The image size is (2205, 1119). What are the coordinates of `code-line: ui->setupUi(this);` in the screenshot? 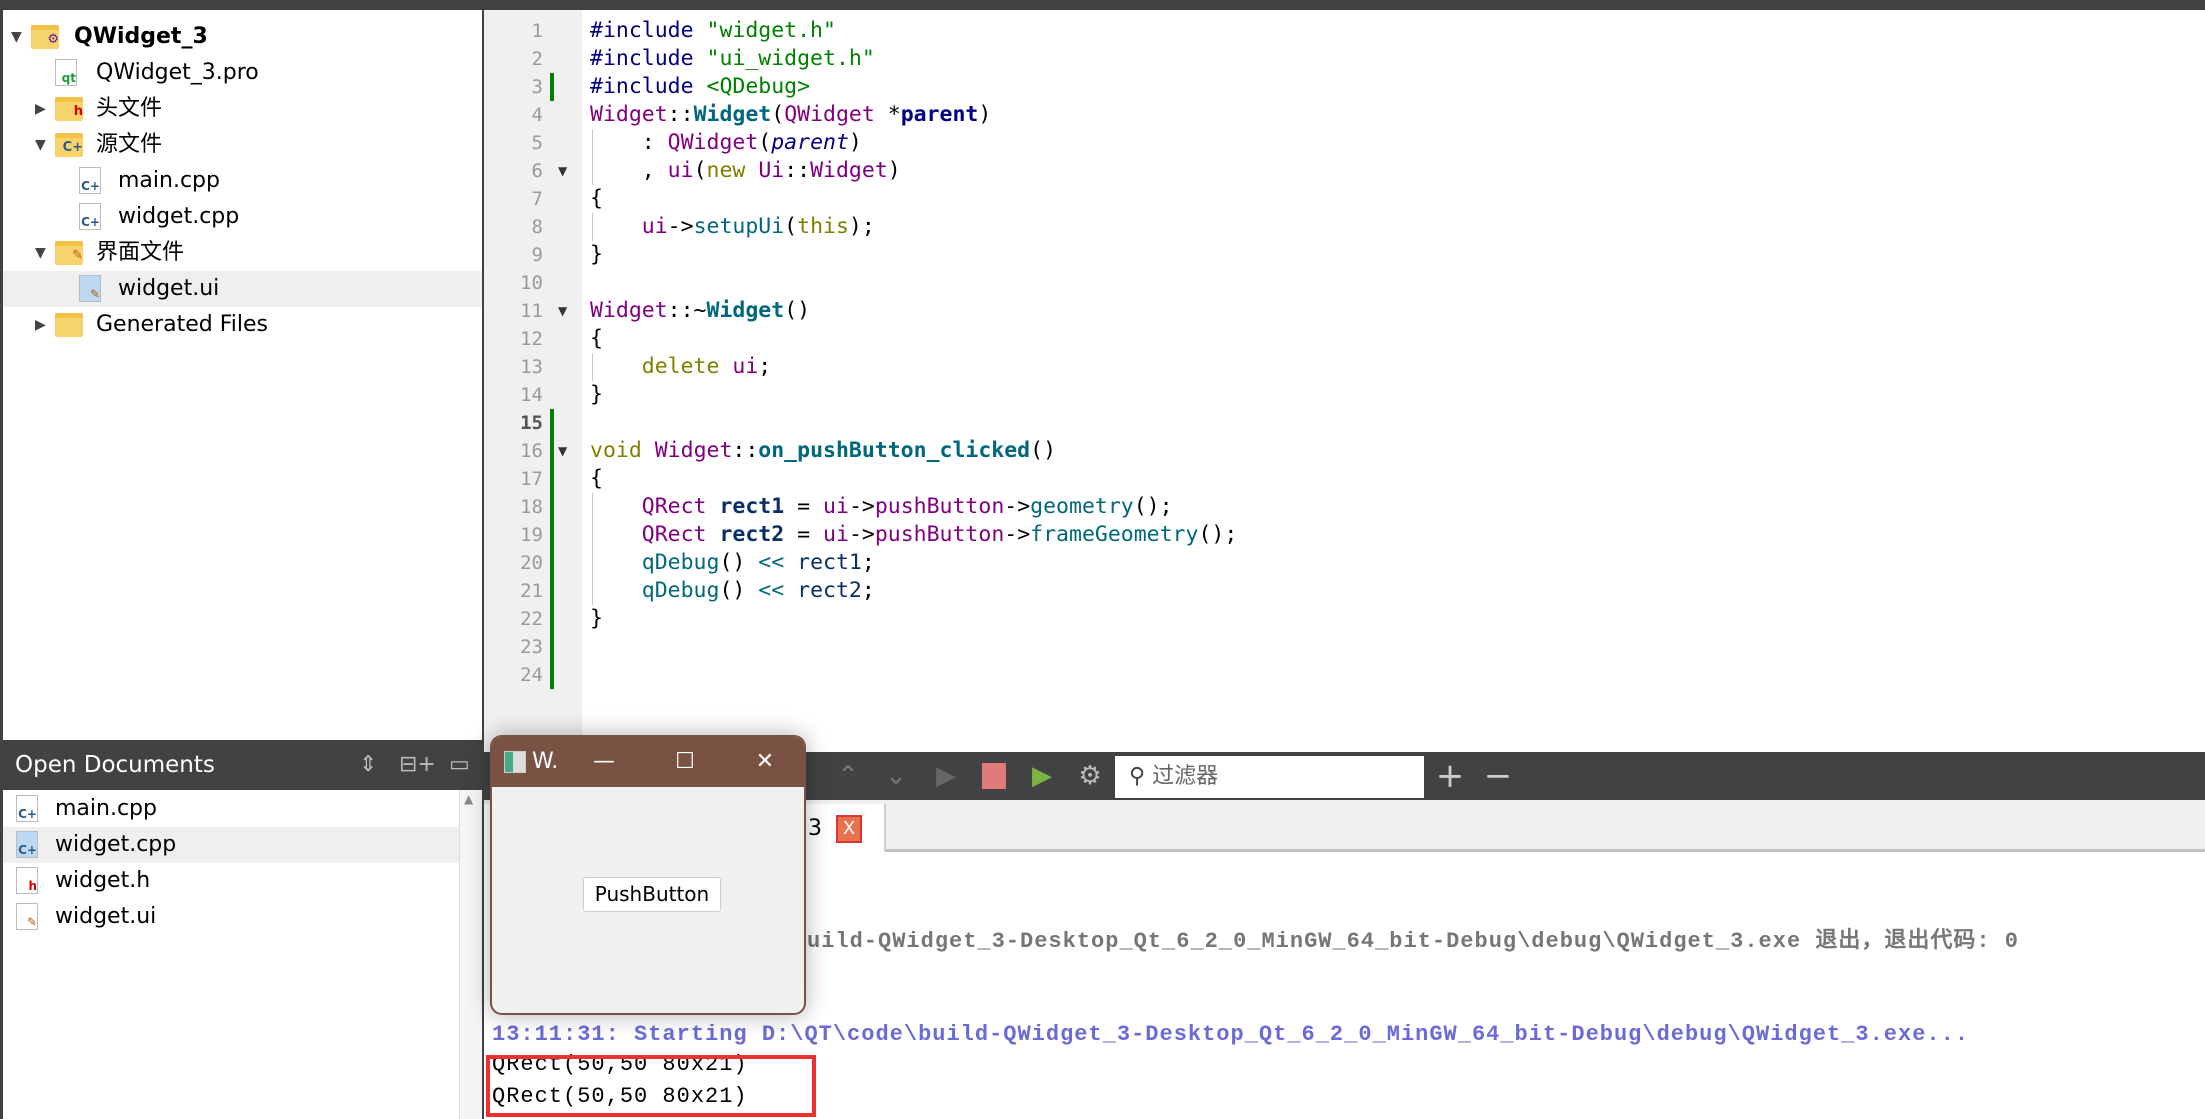 It's located at (732, 227).